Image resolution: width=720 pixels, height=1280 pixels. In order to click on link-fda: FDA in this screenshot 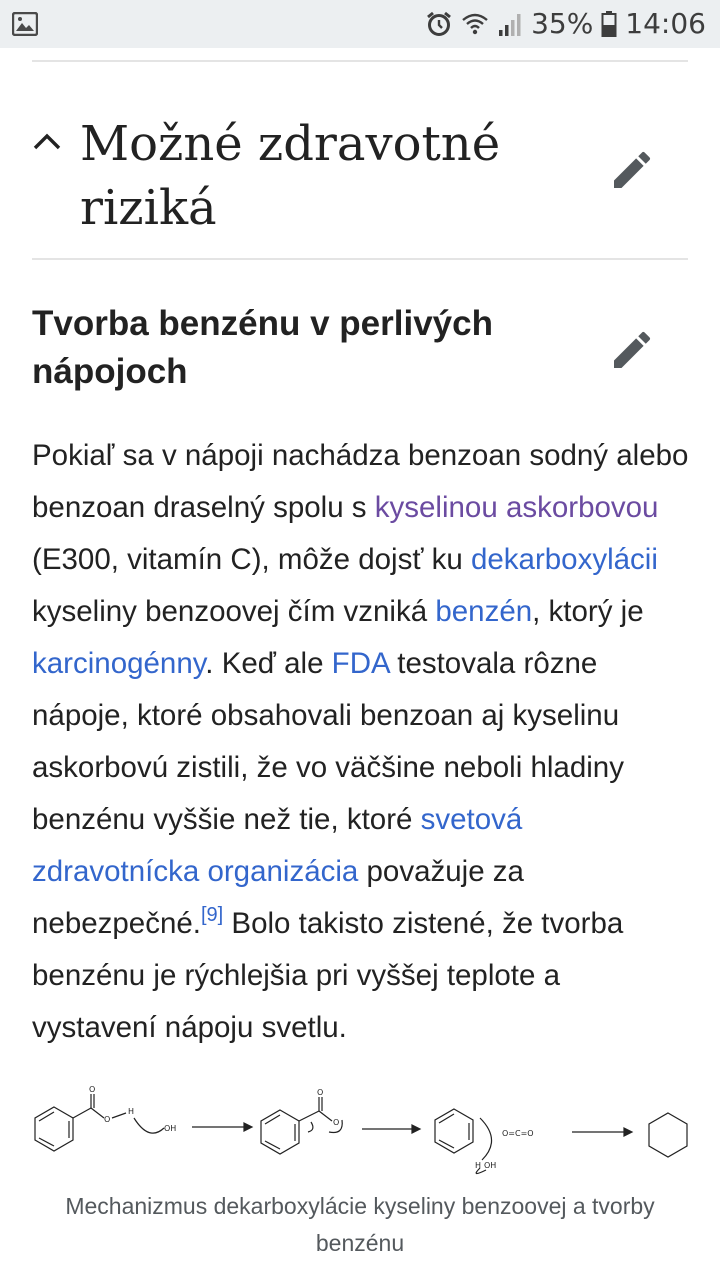, I will do `click(360, 663)`.